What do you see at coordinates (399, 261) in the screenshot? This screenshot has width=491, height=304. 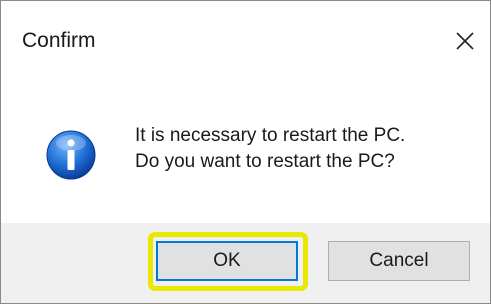 I see `cancel-button: Cancel` at bounding box center [399, 261].